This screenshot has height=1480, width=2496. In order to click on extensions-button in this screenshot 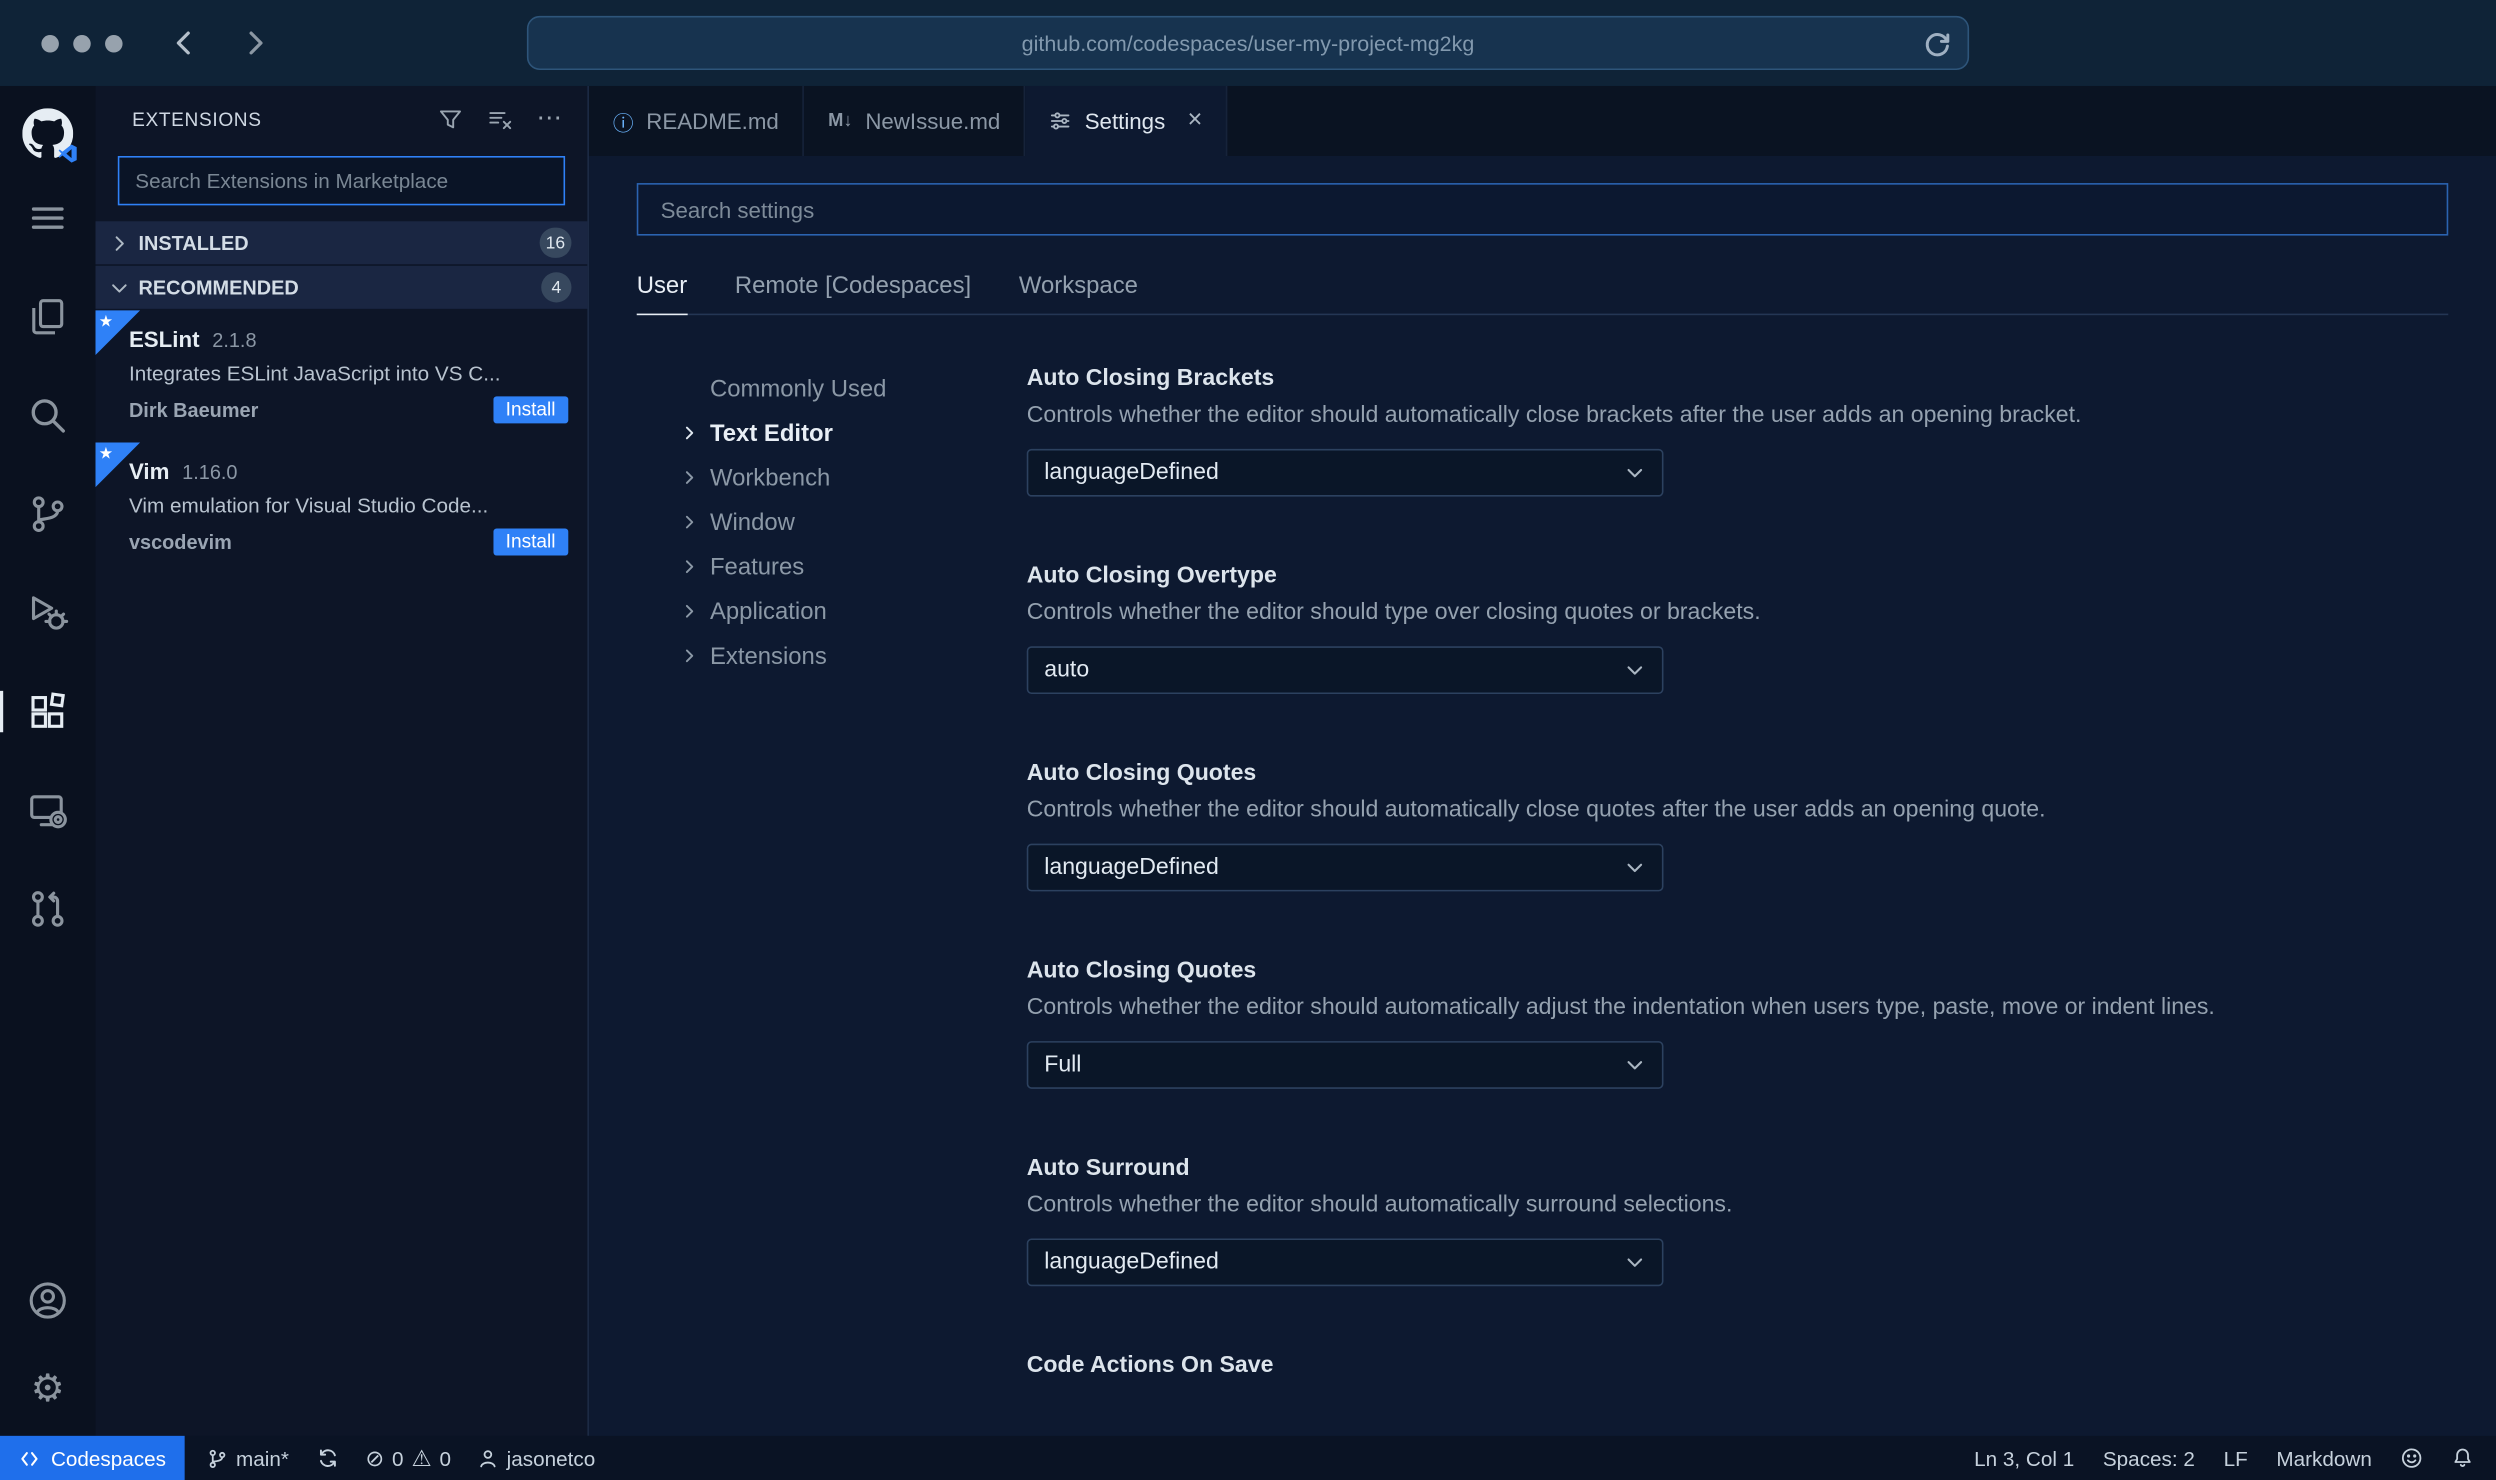, I will do `click(48, 711)`.